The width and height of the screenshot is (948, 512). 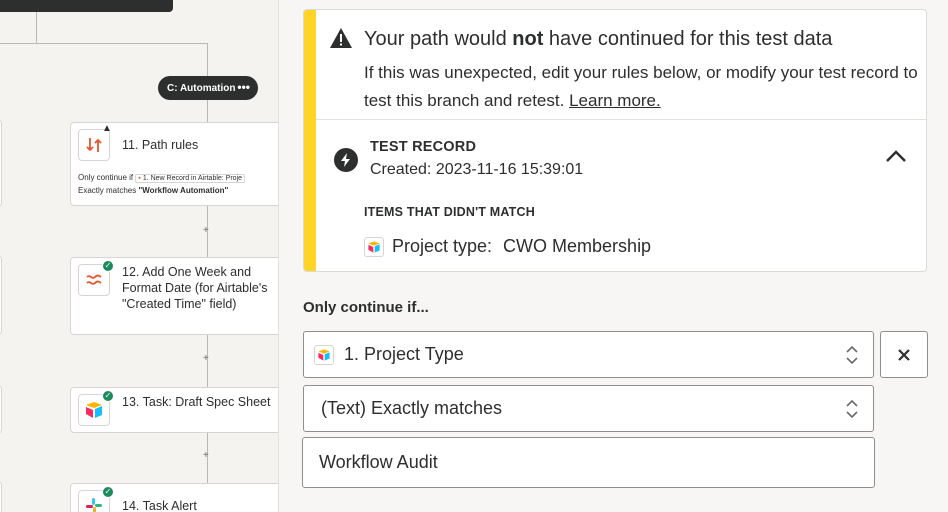 I want to click on divider, so click(x=621, y=119).